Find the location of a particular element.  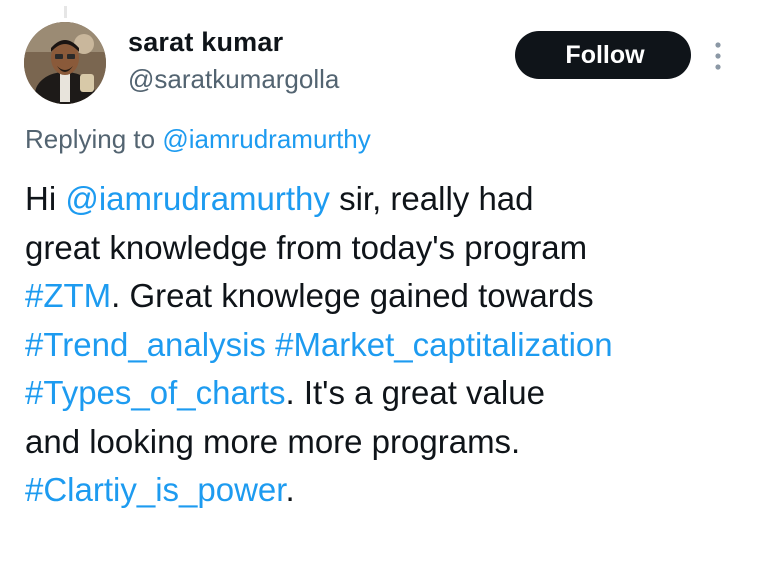

tweet-line: and looking more more programs. is located at coordinates (390, 442).